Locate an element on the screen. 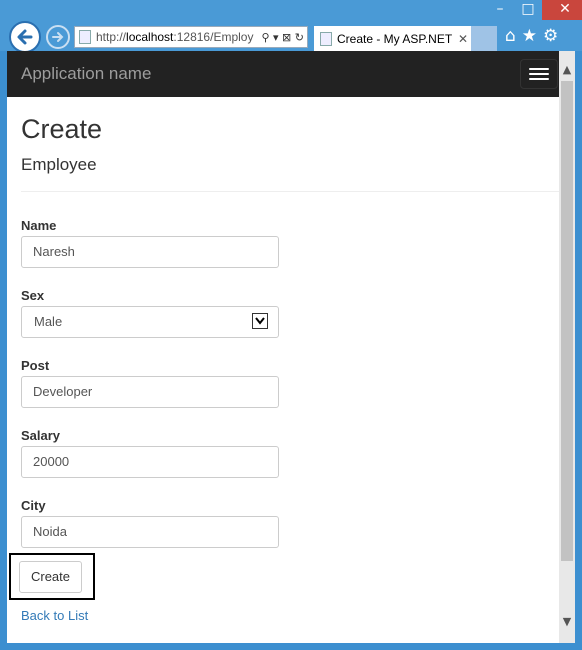 The image size is (582, 650). minimize-button: – is located at coordinates (500, 10).